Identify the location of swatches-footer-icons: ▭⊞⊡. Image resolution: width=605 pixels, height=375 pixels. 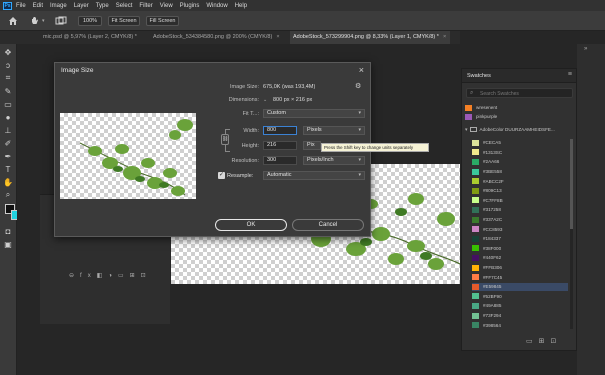
(544, 341).